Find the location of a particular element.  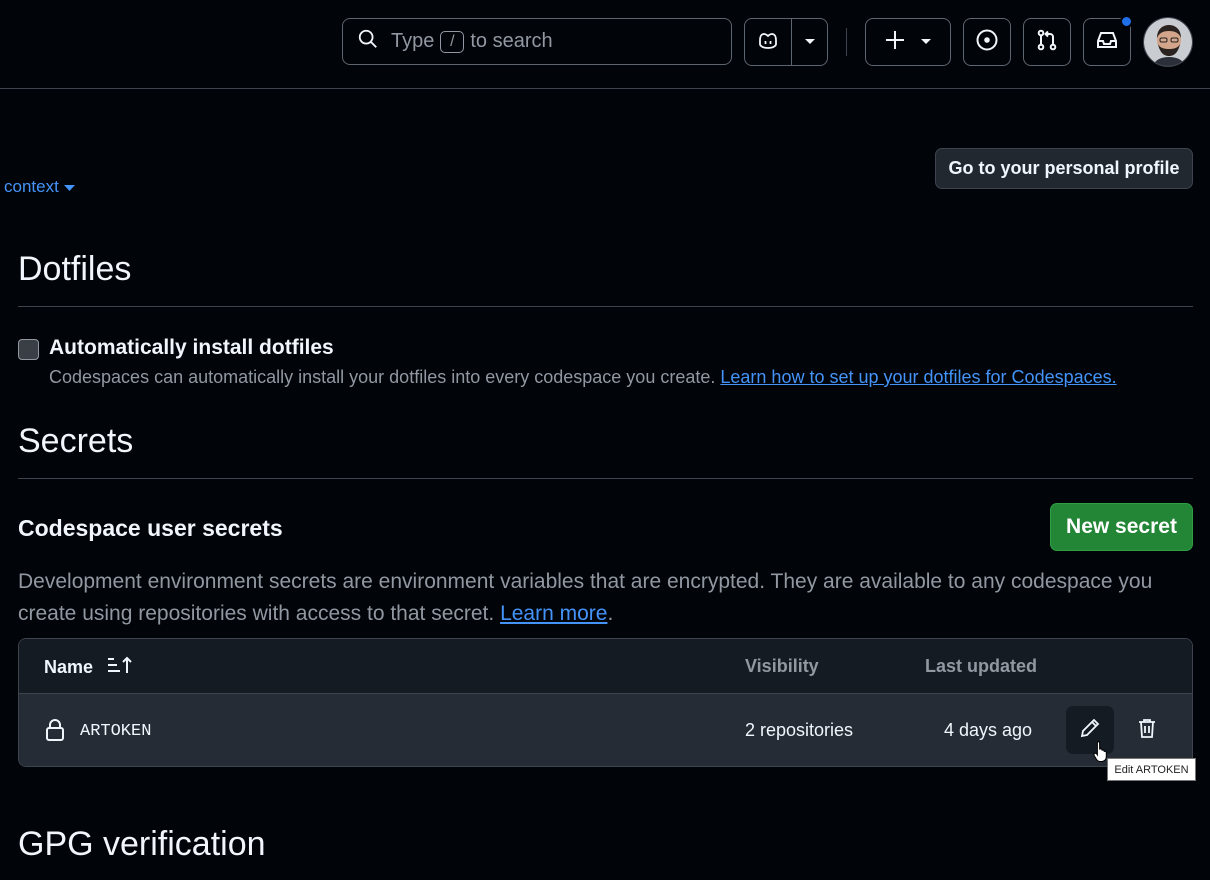

sort-ascending-icon is located at coordinates (120, 667).